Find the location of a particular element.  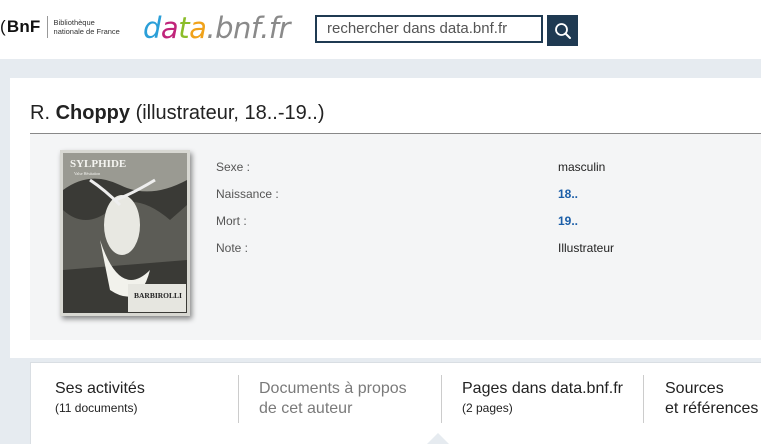

tab-pages-data-bnf: Pages dans data.bnf.fr (2 pages) is located at coordinates (542, 397).